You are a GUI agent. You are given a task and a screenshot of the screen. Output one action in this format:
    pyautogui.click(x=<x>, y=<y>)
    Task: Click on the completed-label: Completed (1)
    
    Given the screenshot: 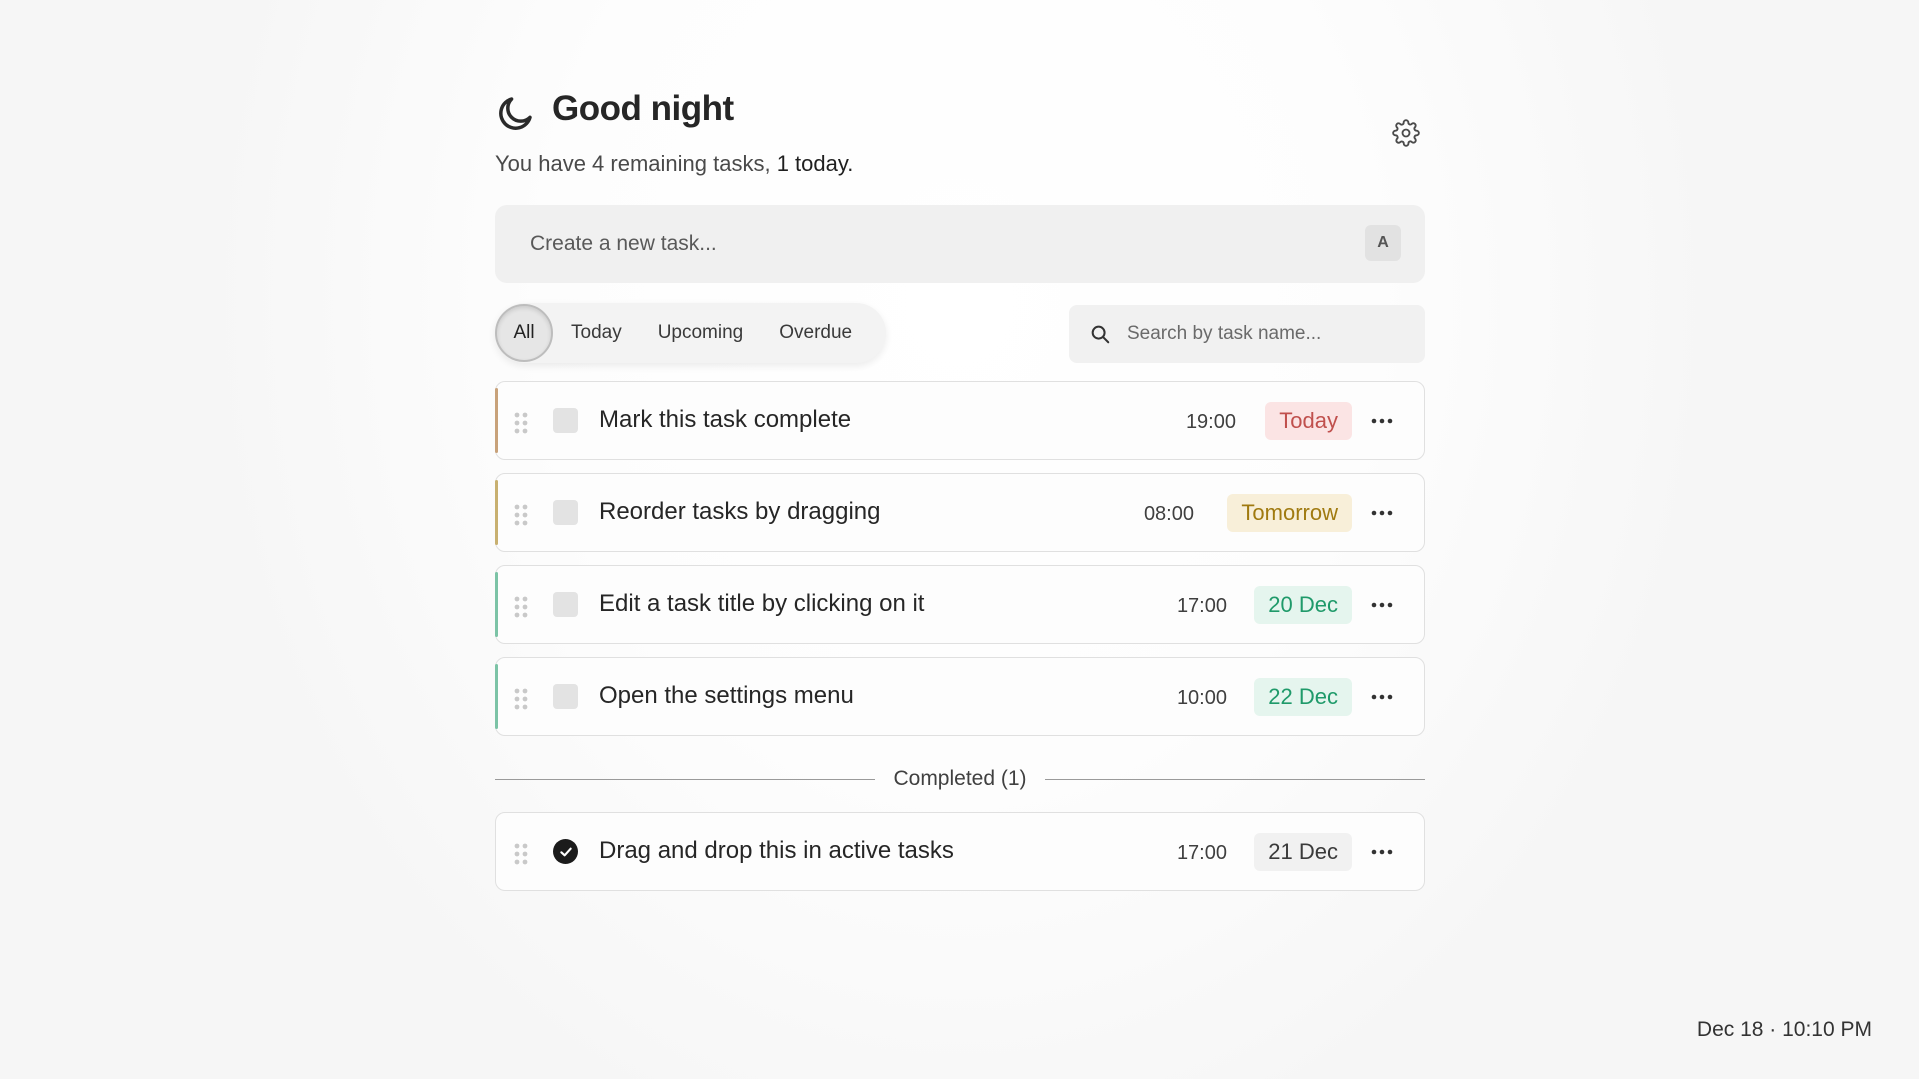 What is the action you would take?
    pyautogui.click(x=959, y=779)
    